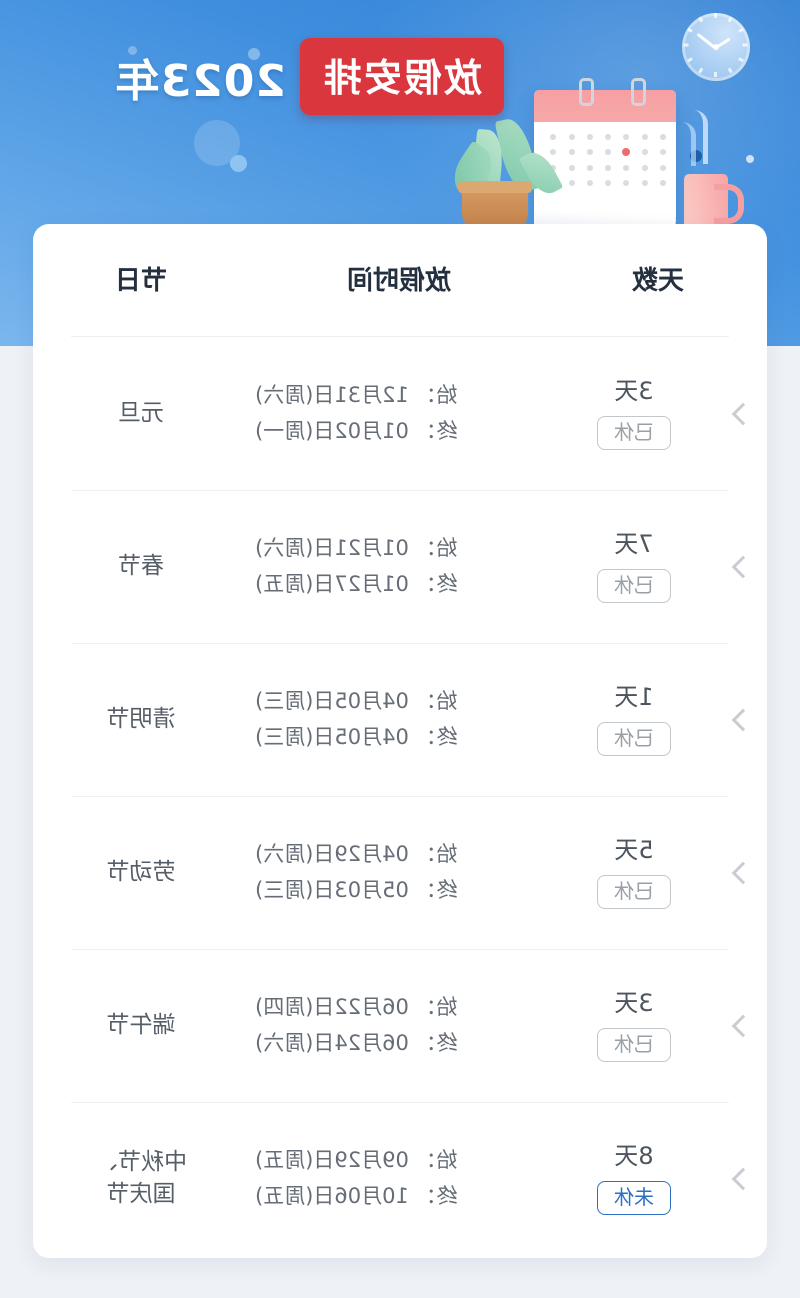  What do you see at coordinates (634, 719) in the screenshot?
I see `cell-days: 1天 已休` at bounding box center [634, 719].